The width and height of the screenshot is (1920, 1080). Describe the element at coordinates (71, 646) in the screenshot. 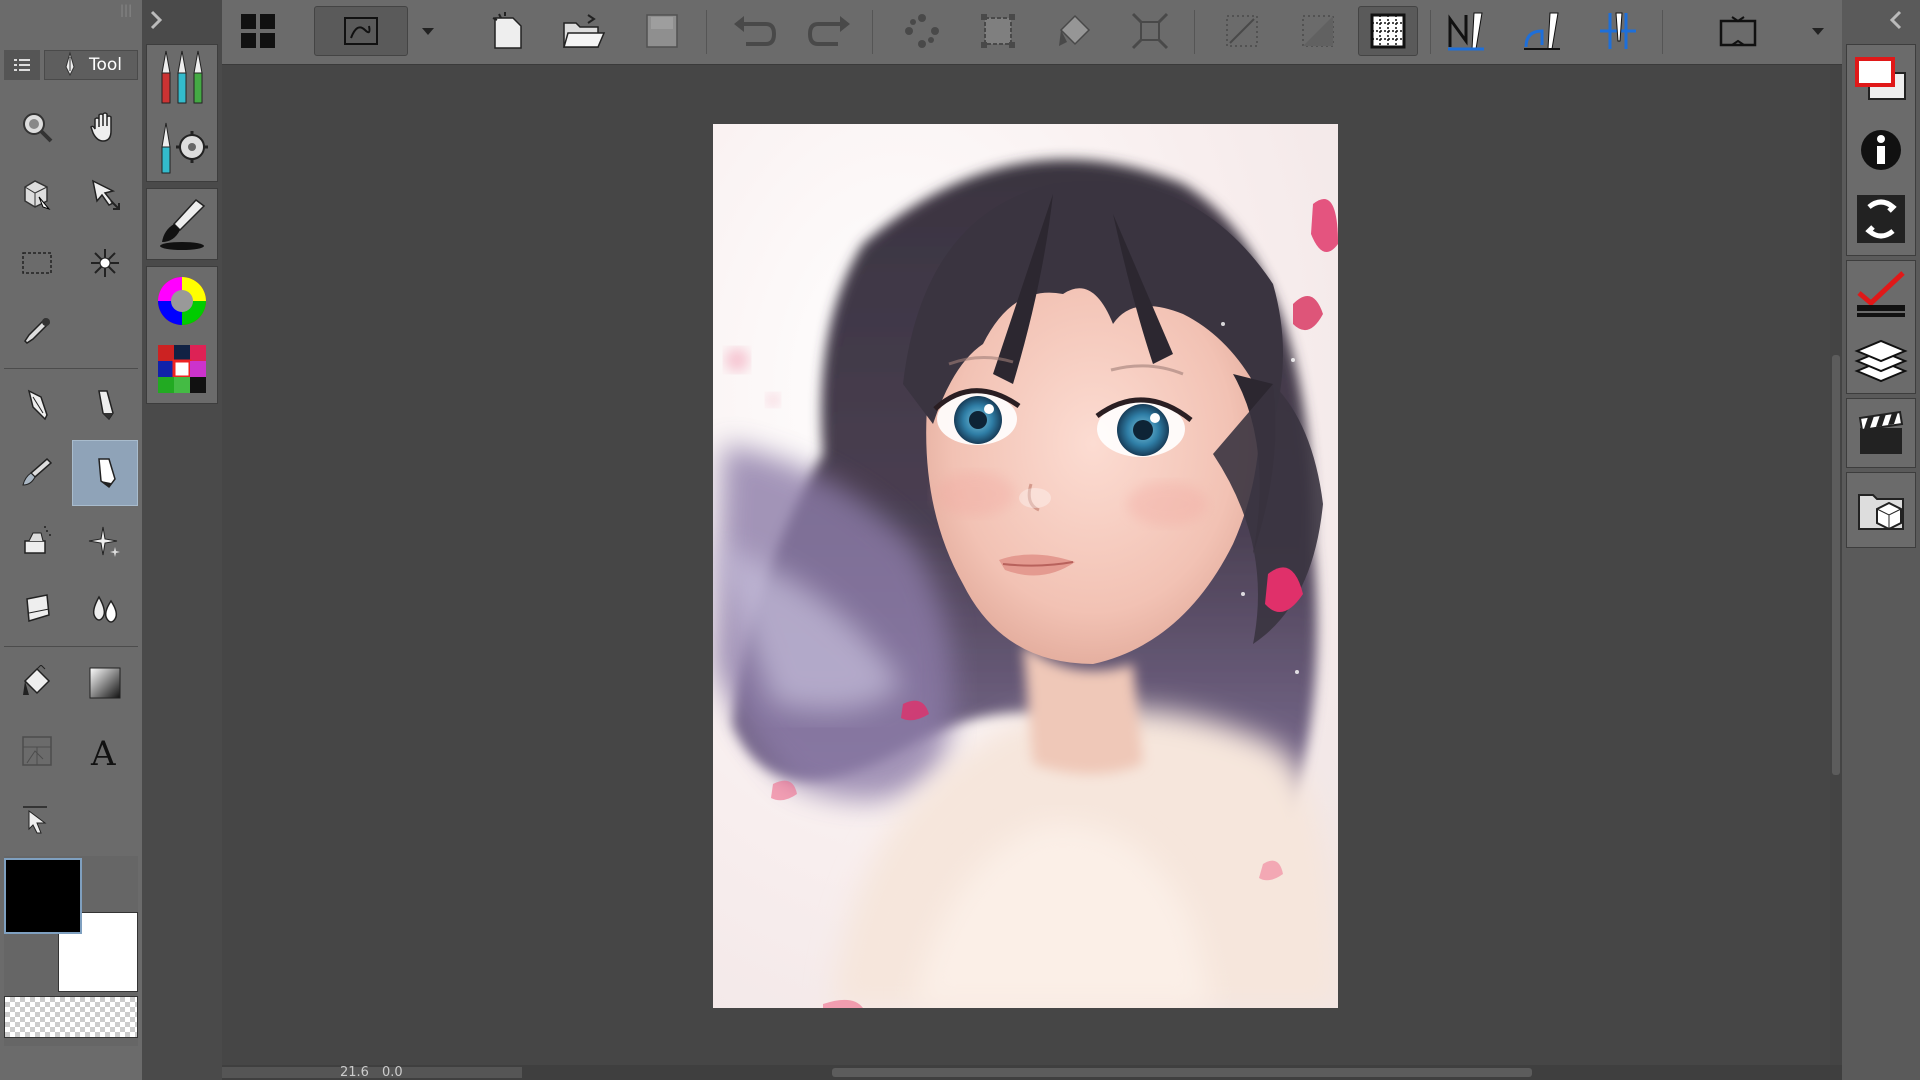

I see `separator` at that location.